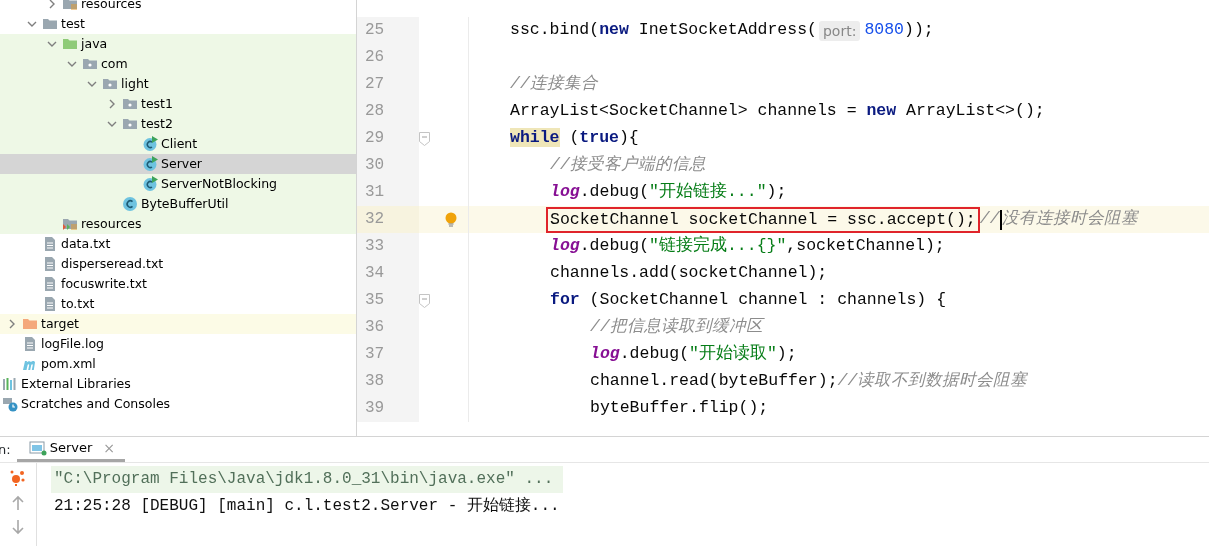 The height and width of the screenshot is (546, 1209). I want to click on parameter-hint: port:, so click(840, 30).